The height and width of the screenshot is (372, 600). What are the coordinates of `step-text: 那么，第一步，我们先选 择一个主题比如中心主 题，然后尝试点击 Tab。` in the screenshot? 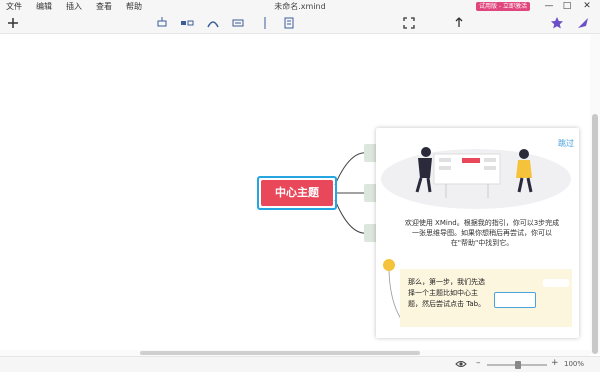 It's located at (455, 293).